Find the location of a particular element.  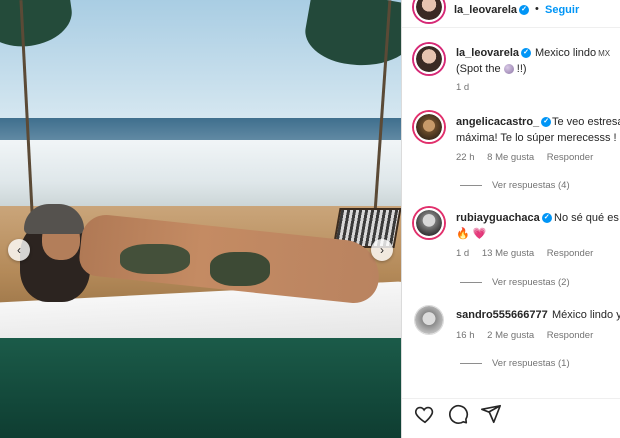

comment-likes: 8 Me gusta is located at coordinates (510, 157).